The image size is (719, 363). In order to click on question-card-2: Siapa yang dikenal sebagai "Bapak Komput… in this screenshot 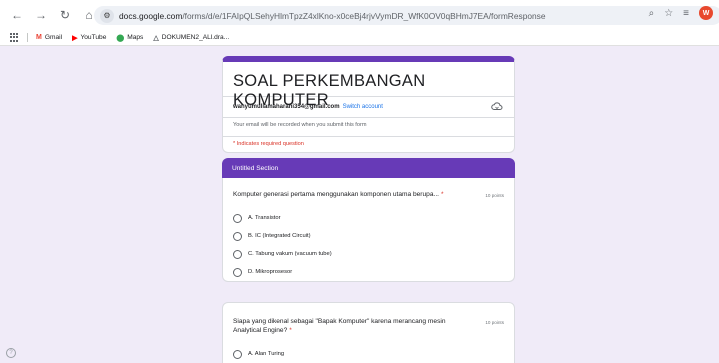, I will do `click(368, 332)`.